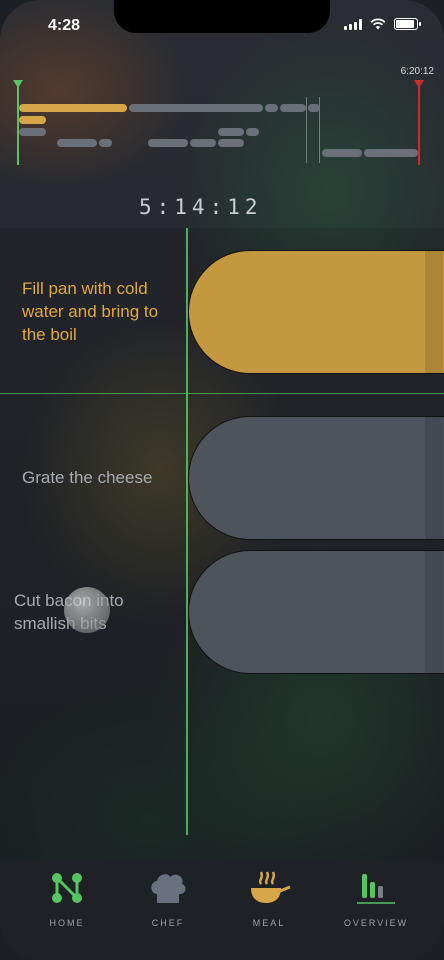 This screenshot has width=444, height=960. What do you see at coordinates (67, 923) in the screenshot?
I see `tab-label: HOME` at bounding box center [67, 923].